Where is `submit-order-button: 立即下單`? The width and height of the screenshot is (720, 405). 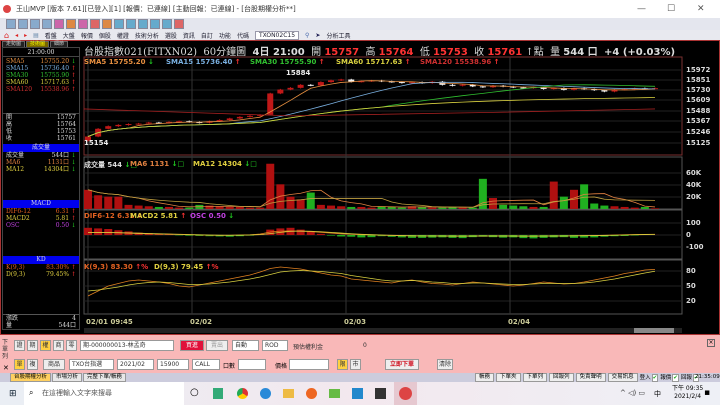
submit-order-button: 立即下單 is located at coordinates (402, 364).